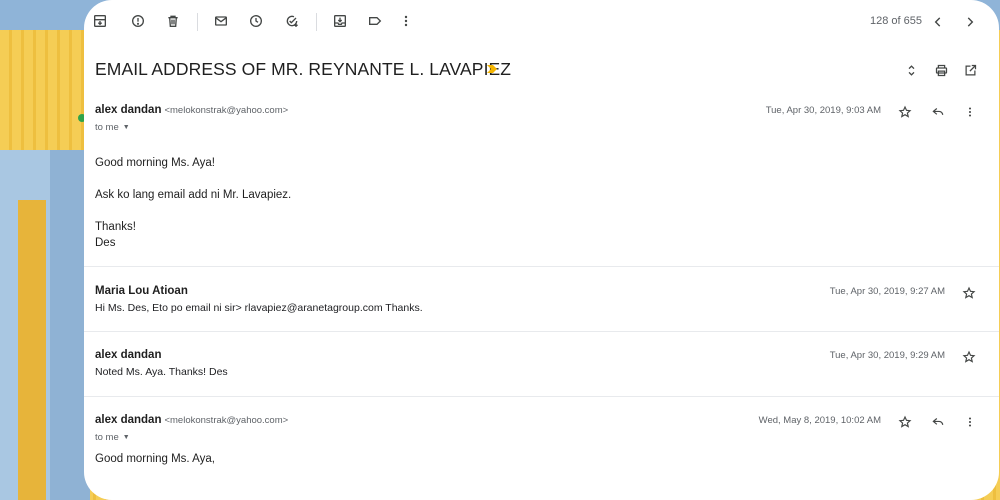 The image size is (1000, 500). What do you see at coordinates (105, 243) in the screenshot?
I see `message-body-line: Des` at bounding box center [105, 243].